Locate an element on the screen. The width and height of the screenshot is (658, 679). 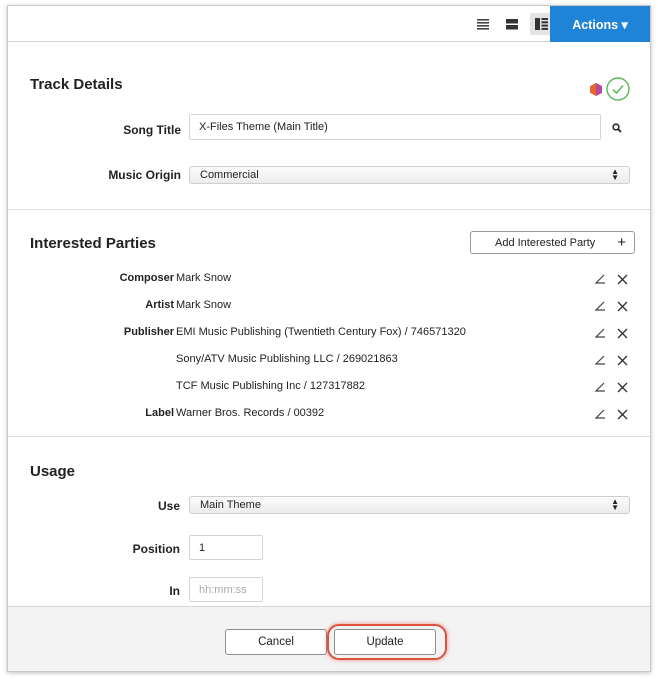
list-view-icon is located at coordinates (483, 24).